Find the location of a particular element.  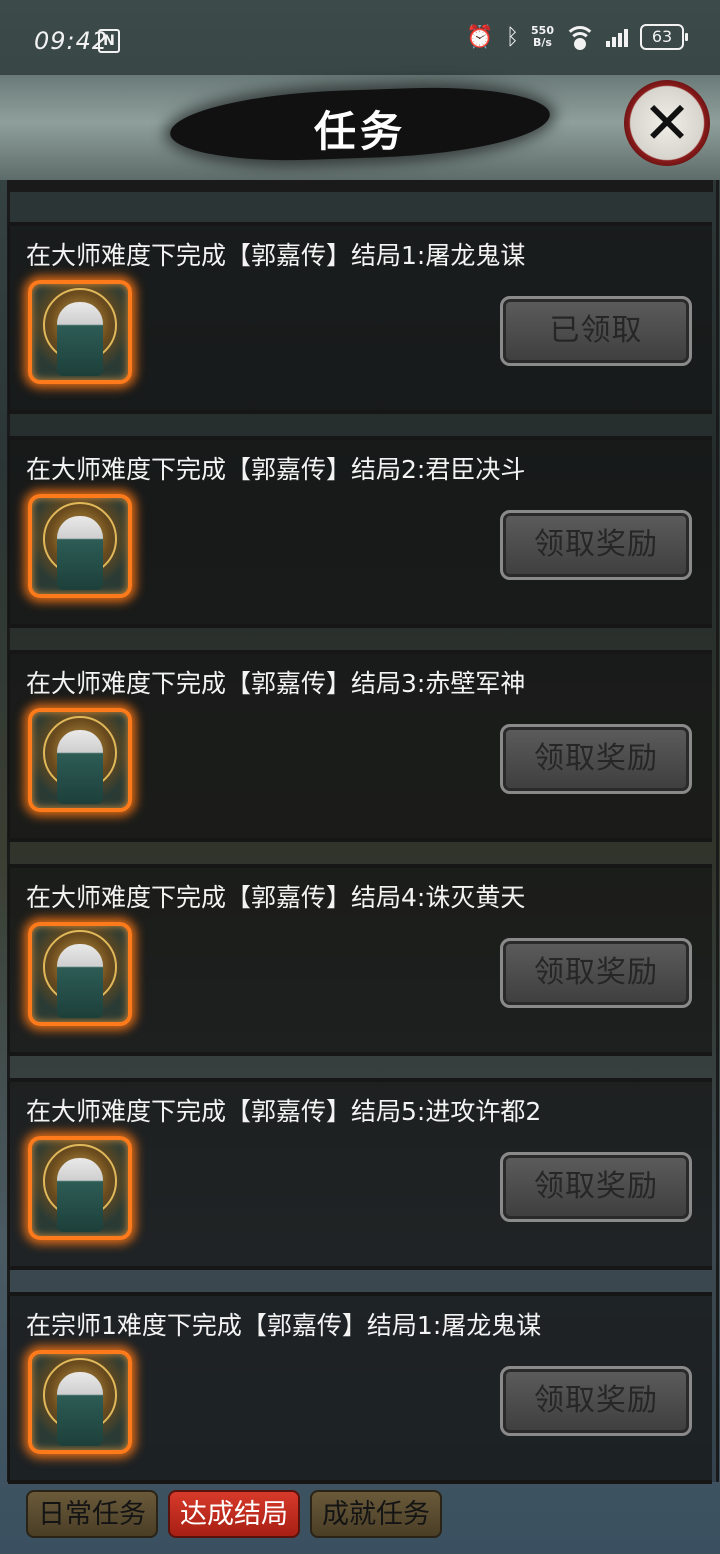

task-title: 在大师难度下完成【郭嘉传】结局1:屠龙鬼谋 is located at coordinates (276, 255).